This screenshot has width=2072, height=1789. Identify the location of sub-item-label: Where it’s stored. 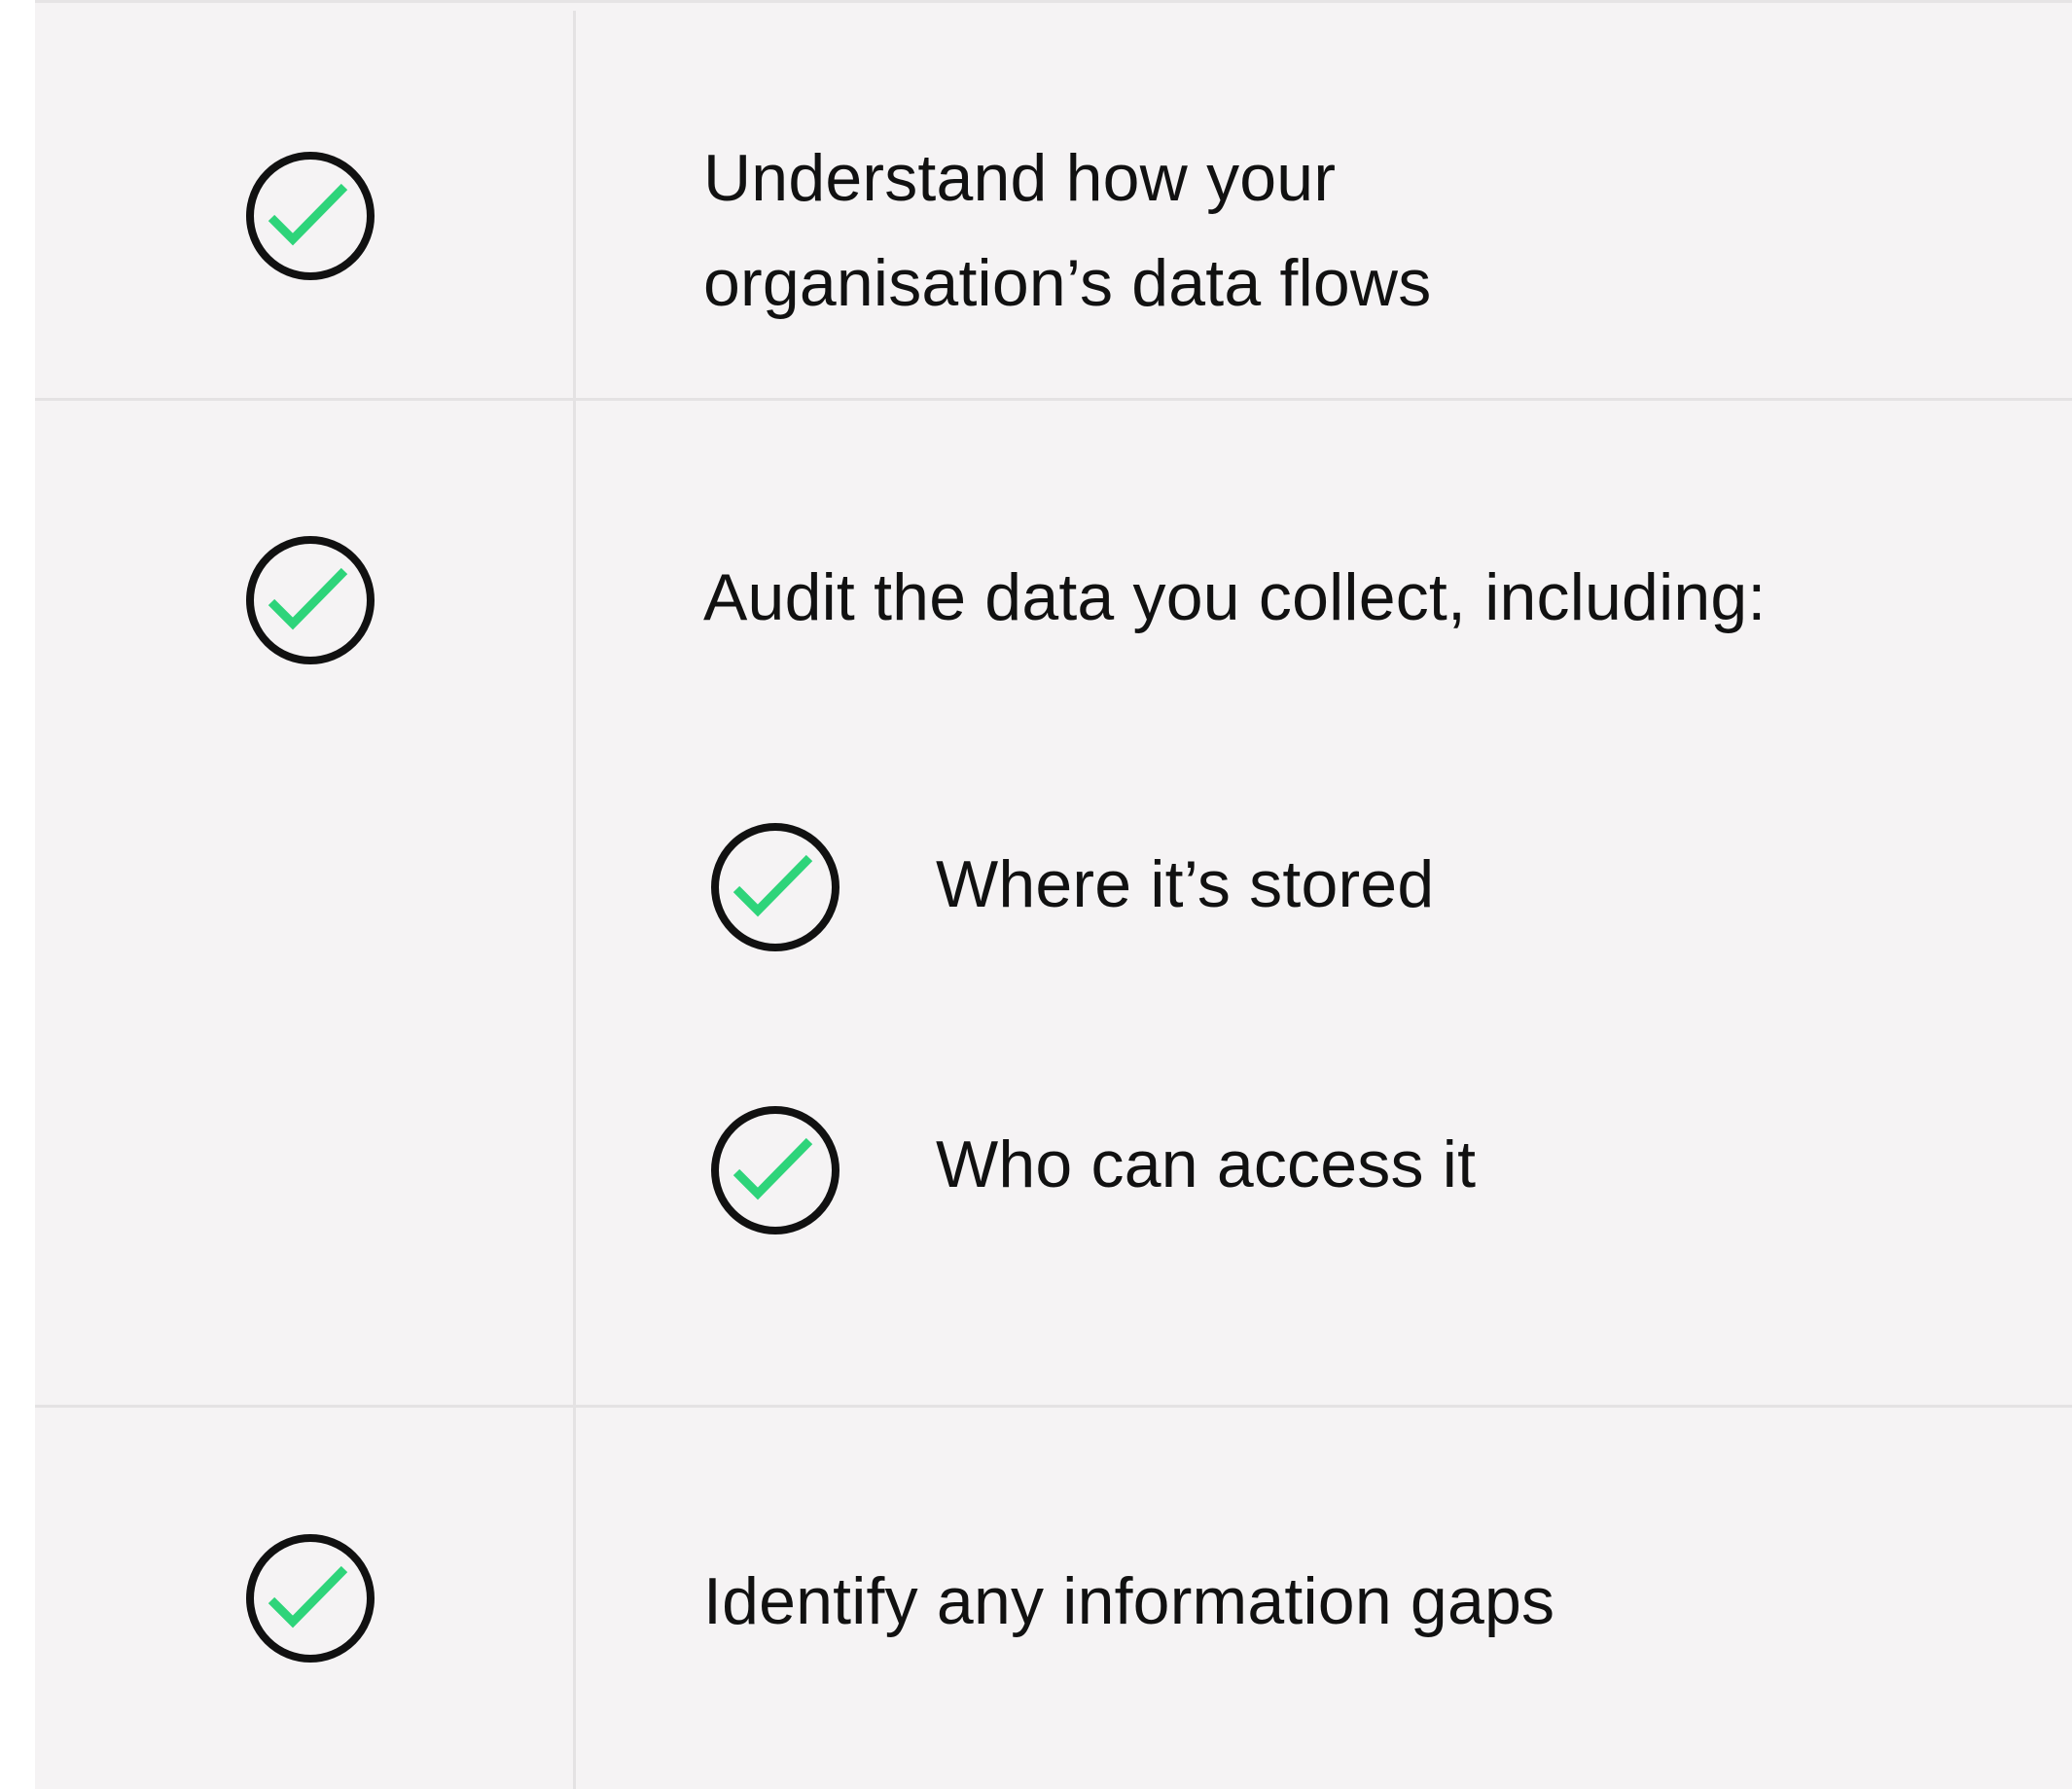
(1185, 884).